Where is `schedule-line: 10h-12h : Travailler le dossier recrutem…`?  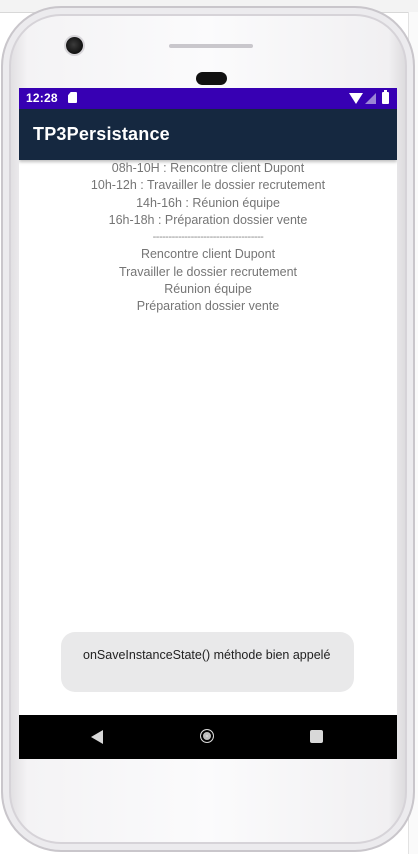 schedule-line: 10h-12h : Travailler le dossier recrutem… is located at coordinates (208, 185).